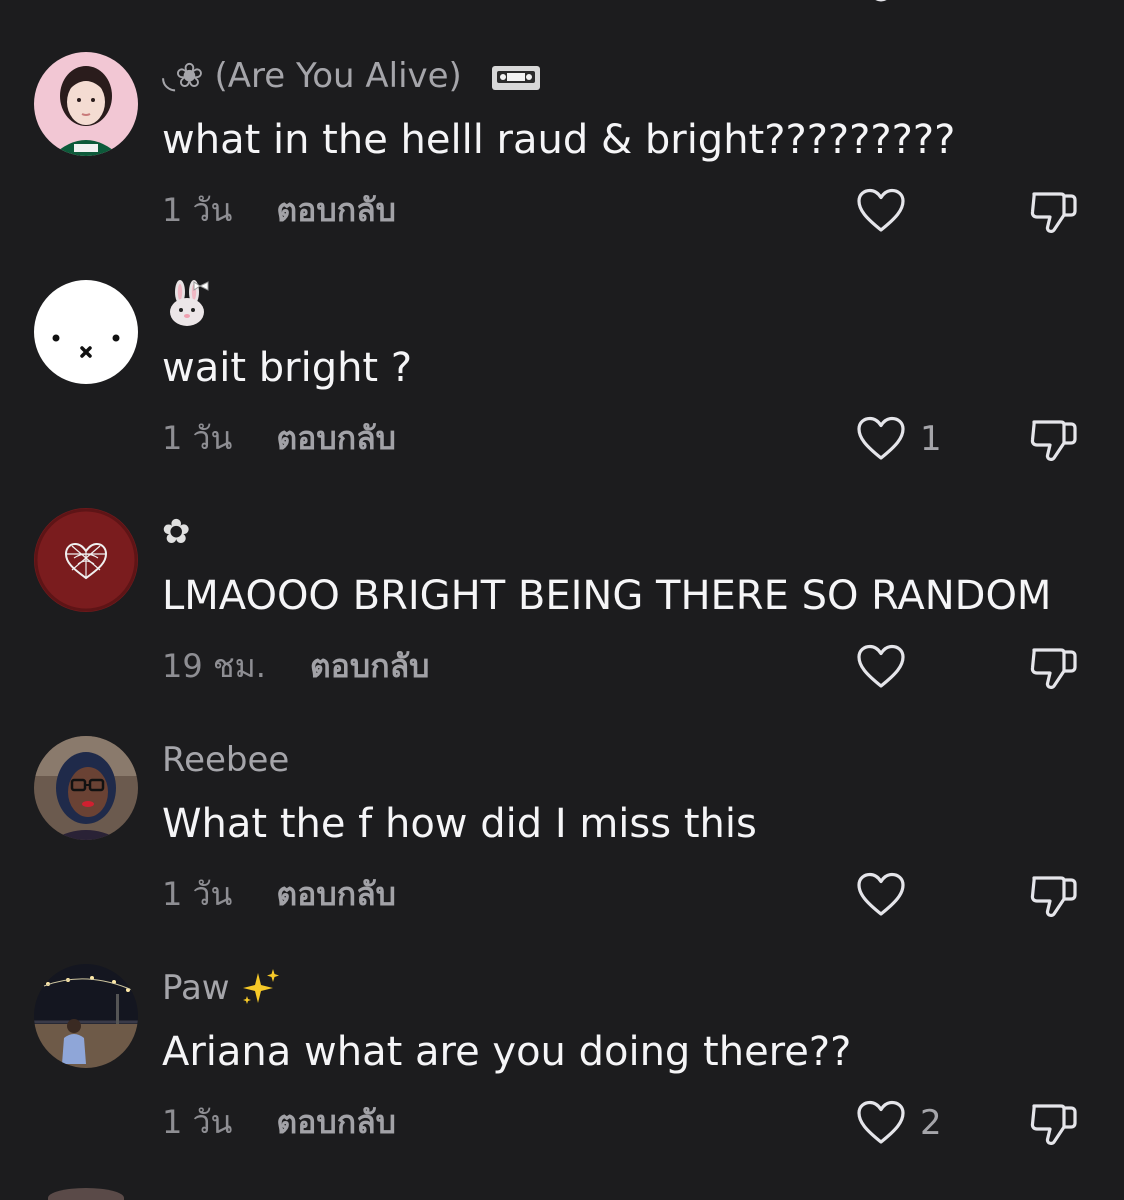  I want to click on comment-text: what in the helll raud & bright?????????, so click(559, 140).